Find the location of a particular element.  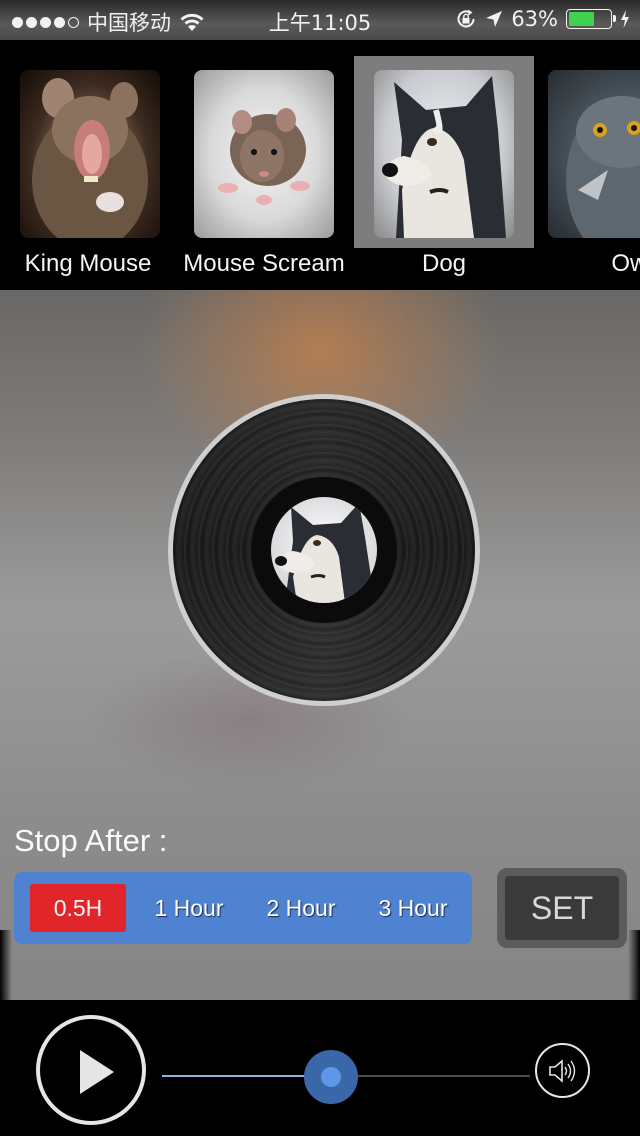

battery-fill is located at coordinates (582, 19).